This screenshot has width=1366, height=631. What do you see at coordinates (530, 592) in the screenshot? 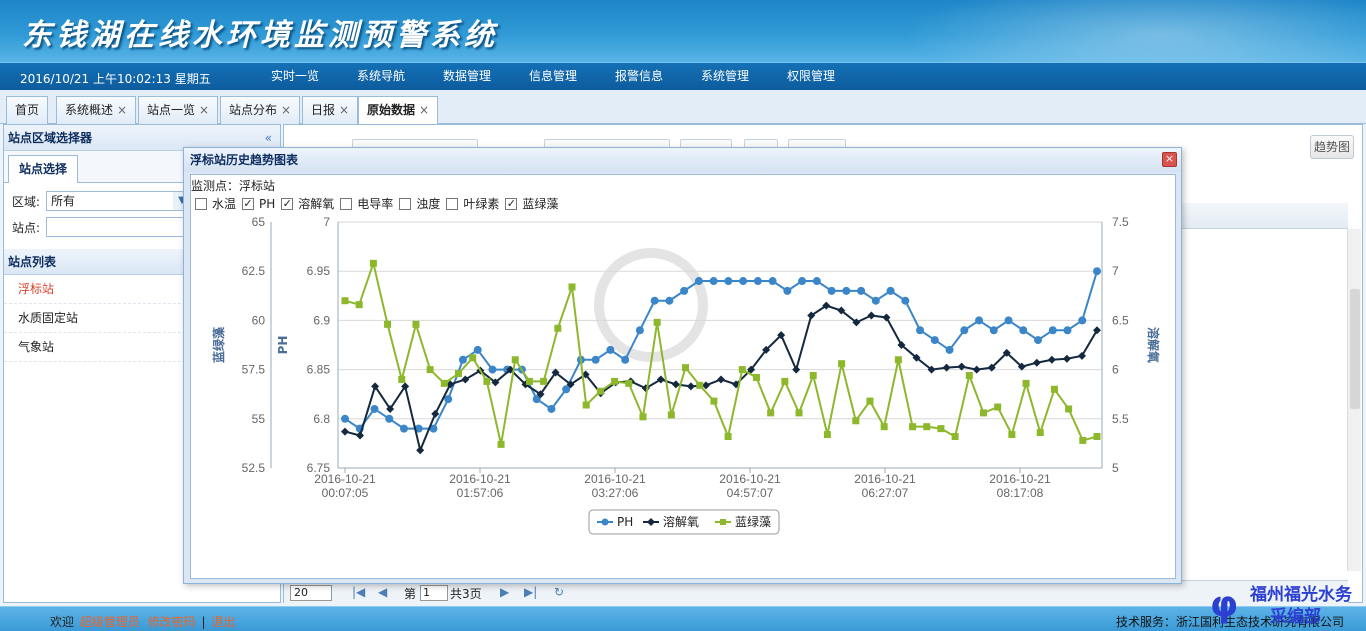
I see `last-page-icon: ▶|` at bounding box center [530, 592].